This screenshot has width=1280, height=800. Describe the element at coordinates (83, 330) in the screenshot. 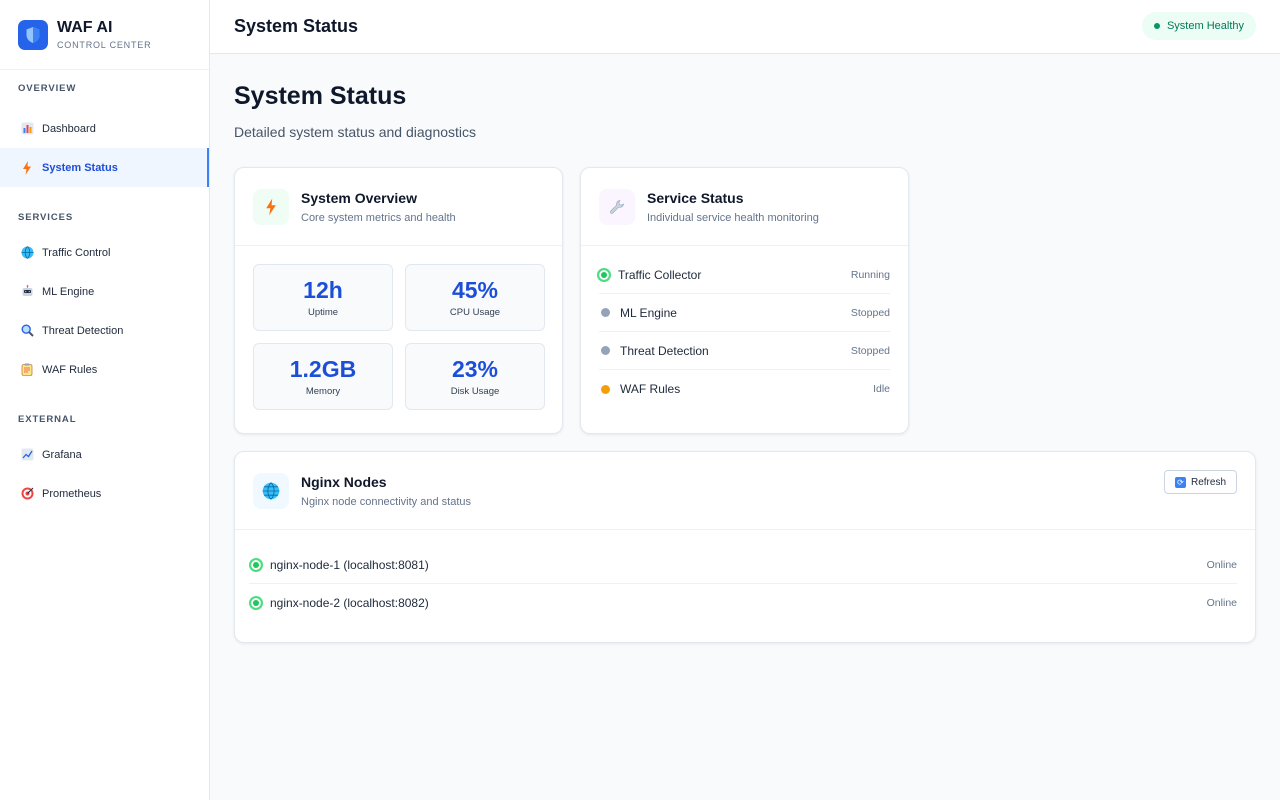

I see `sidebar-item-label: Threat Detection` at that location.